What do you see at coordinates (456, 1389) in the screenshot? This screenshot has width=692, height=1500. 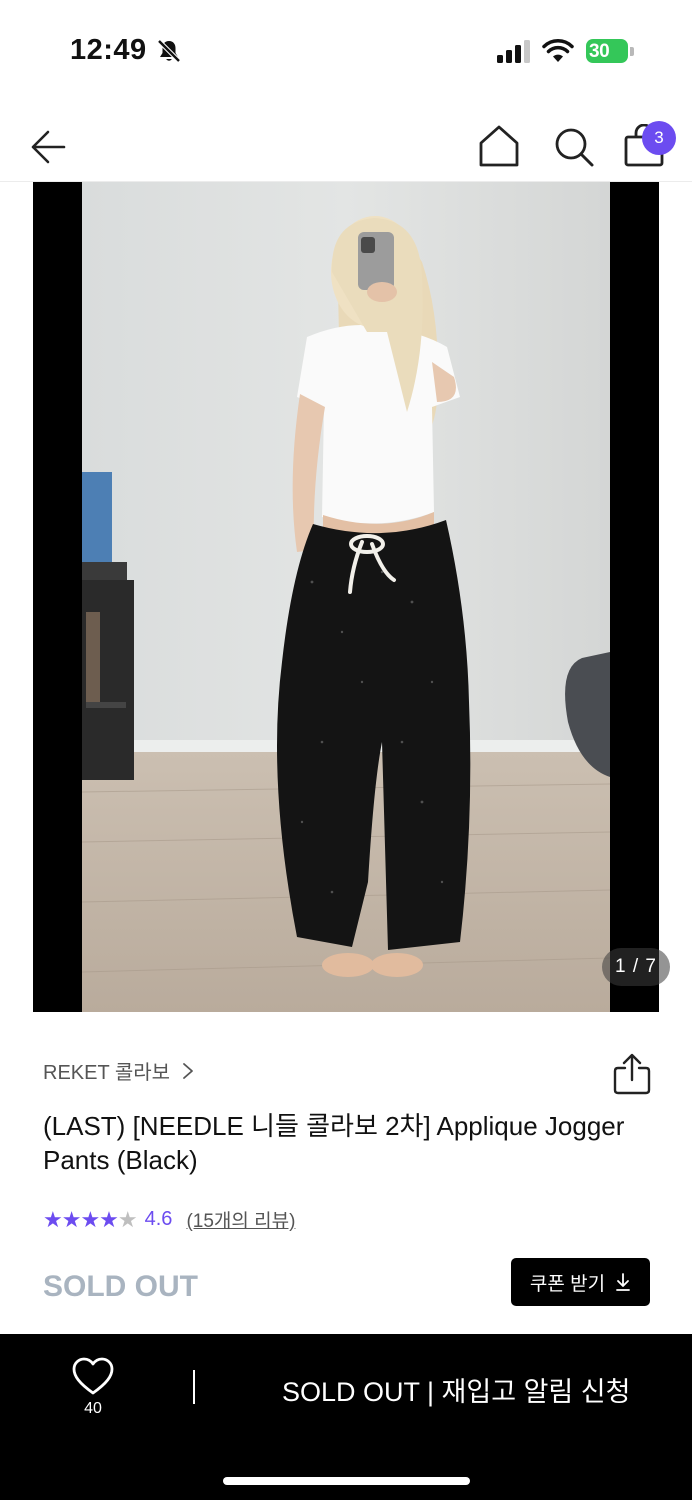 I see `restock-alert-button: SOLD OUT | 재입고 알림 신청` at bounding box center [456, 1389].